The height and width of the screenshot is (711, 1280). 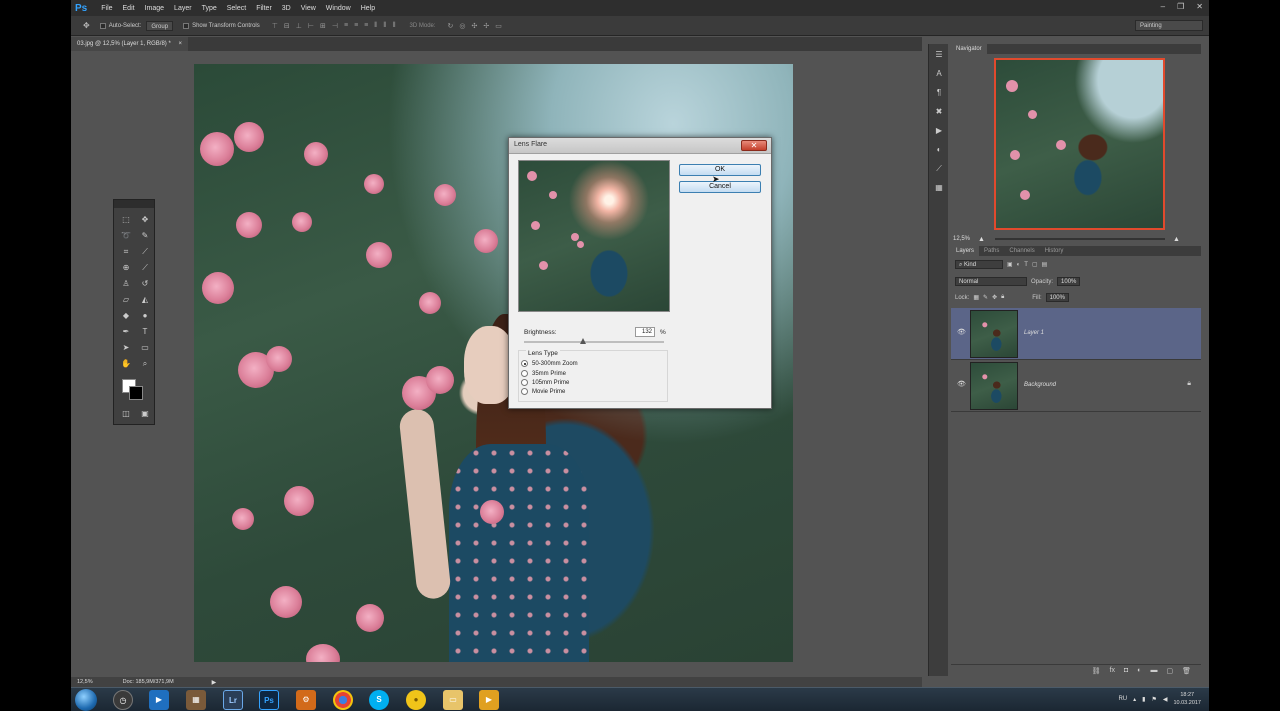 I want to click on start-button-icon, so click(x=86, y=700).